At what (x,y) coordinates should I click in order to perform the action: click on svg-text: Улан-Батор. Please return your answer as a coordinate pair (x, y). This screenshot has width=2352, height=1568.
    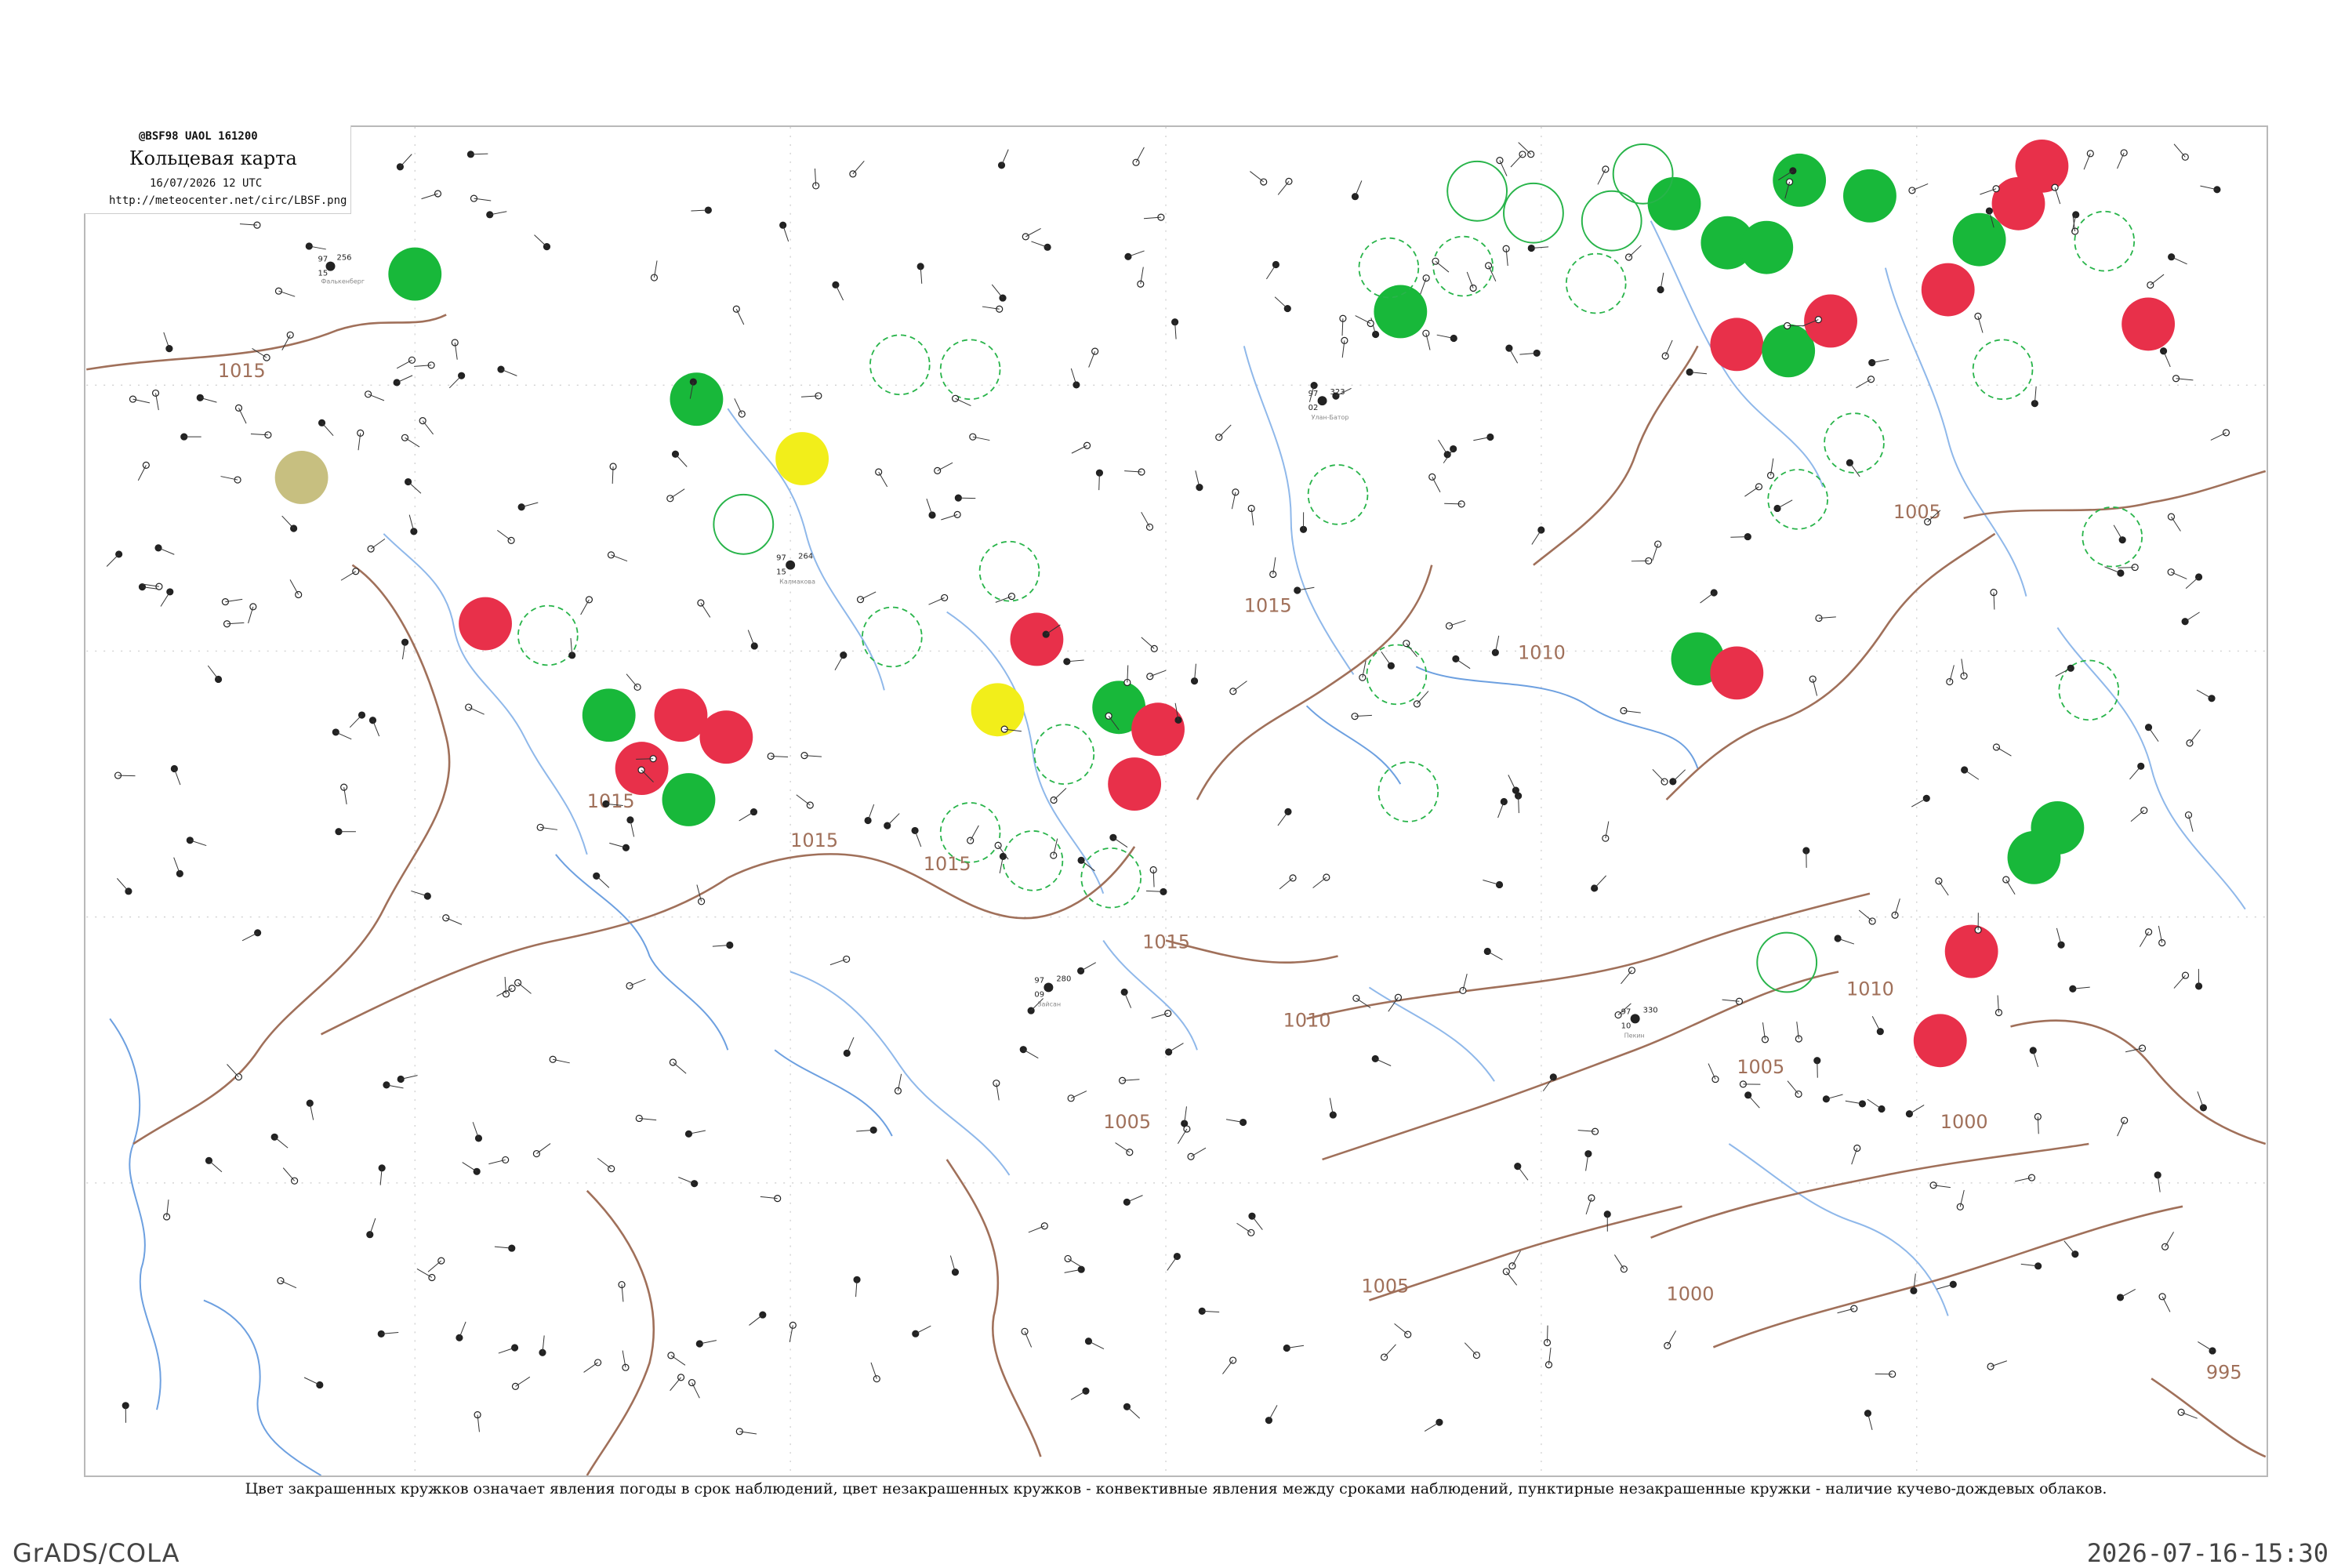
    Looking at the image, I should click on (1330, 417).